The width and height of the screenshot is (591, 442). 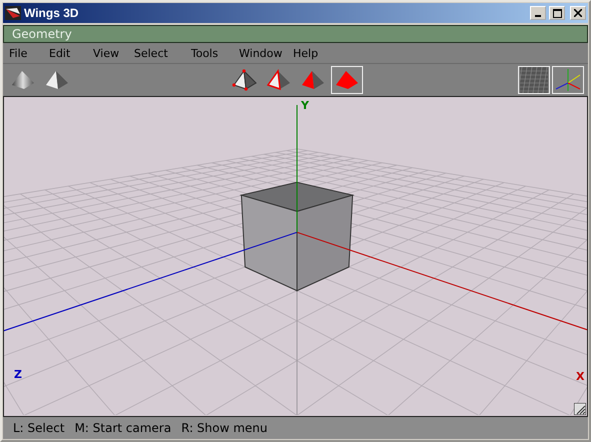 I want to click on window-title: Wings 3D, so click(x=52, y=13).